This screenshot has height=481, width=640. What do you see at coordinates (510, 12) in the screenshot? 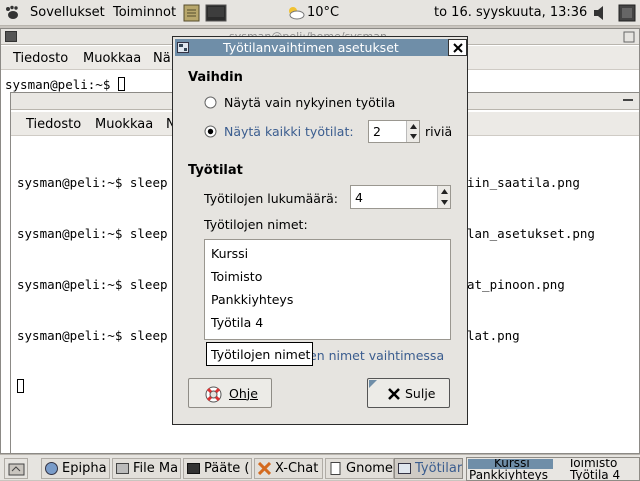
I see `clock: to 16. syyskuuta, 13:36` at bounding box center [510, 12].